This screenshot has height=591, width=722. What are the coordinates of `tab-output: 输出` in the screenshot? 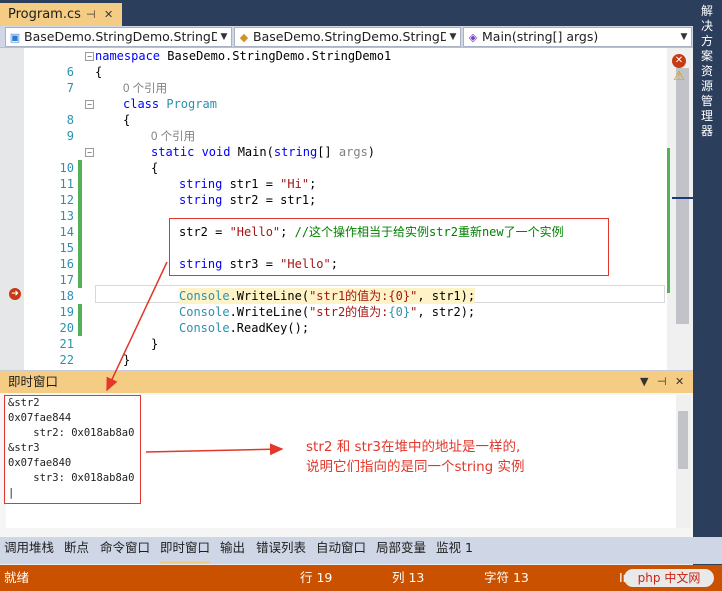 It's located at (232, 550).